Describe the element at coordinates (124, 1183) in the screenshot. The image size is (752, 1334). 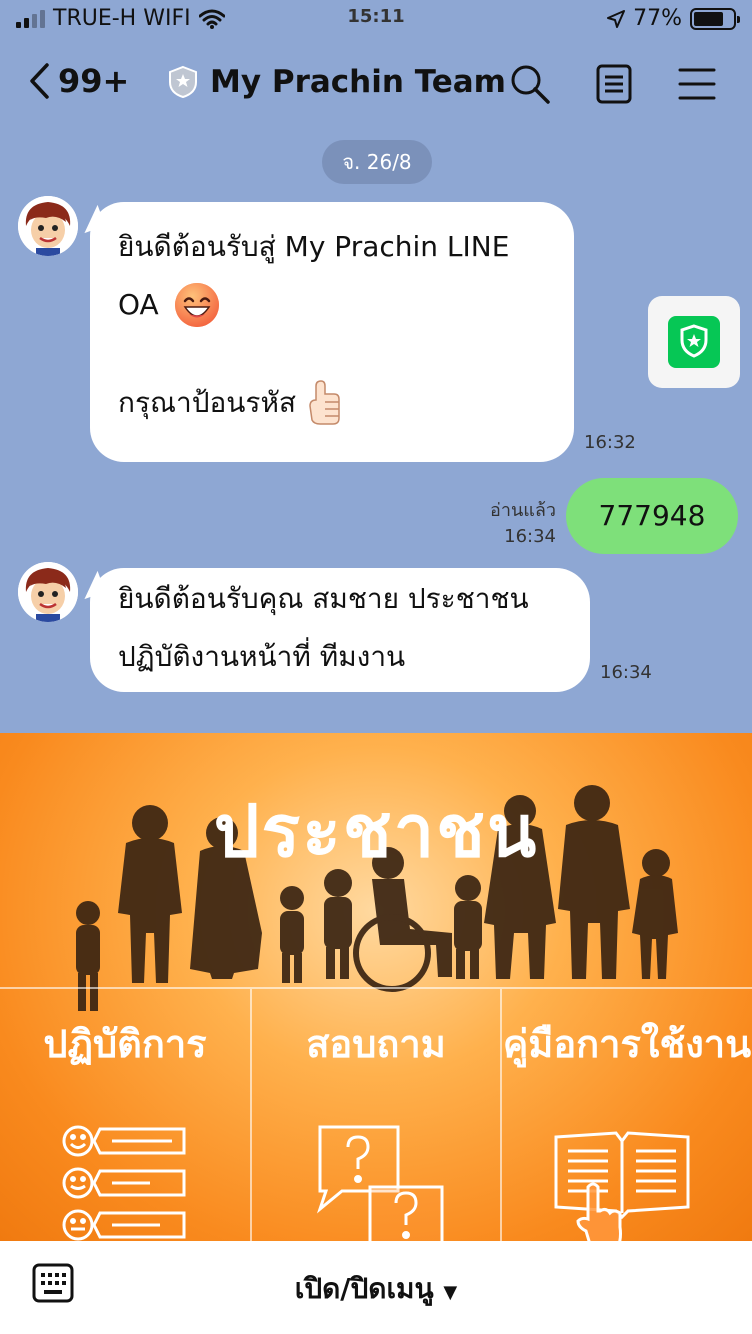
I see `faces-checklist-icon` at that location.